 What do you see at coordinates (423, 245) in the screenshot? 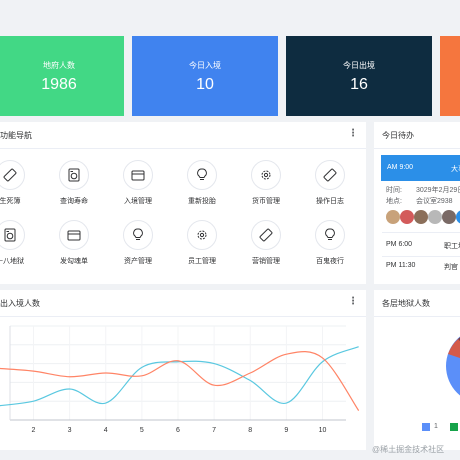
I see `todo-row: PM 6:00 职工培` at bounding box center [423, 245].